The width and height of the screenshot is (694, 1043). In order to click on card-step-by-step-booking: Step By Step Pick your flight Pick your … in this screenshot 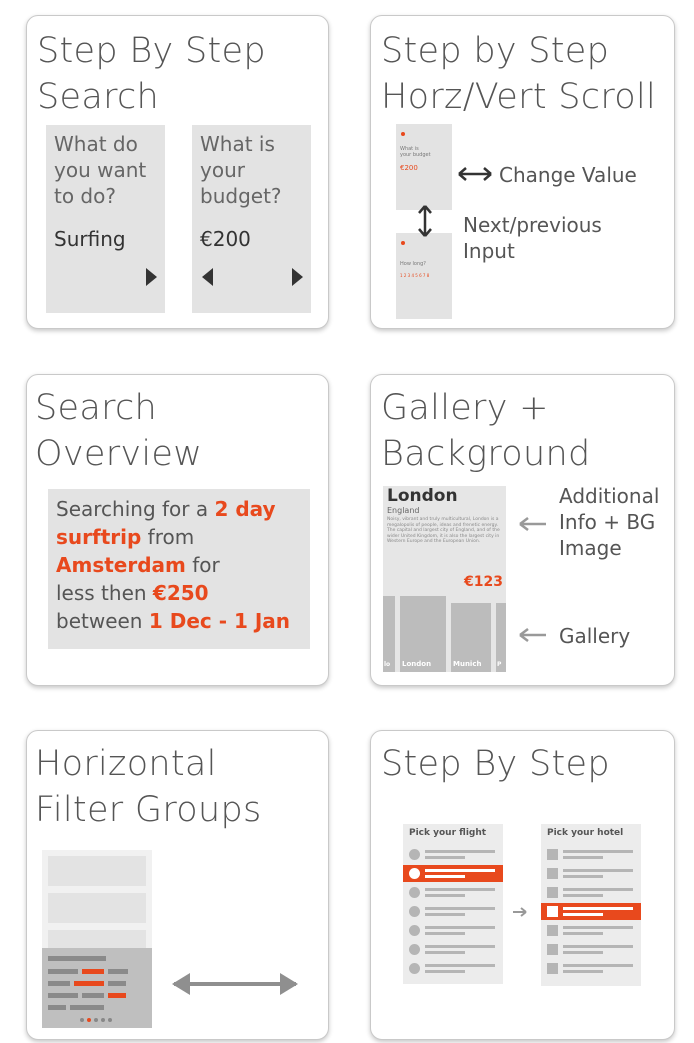, I will do `click(522, 885)`.